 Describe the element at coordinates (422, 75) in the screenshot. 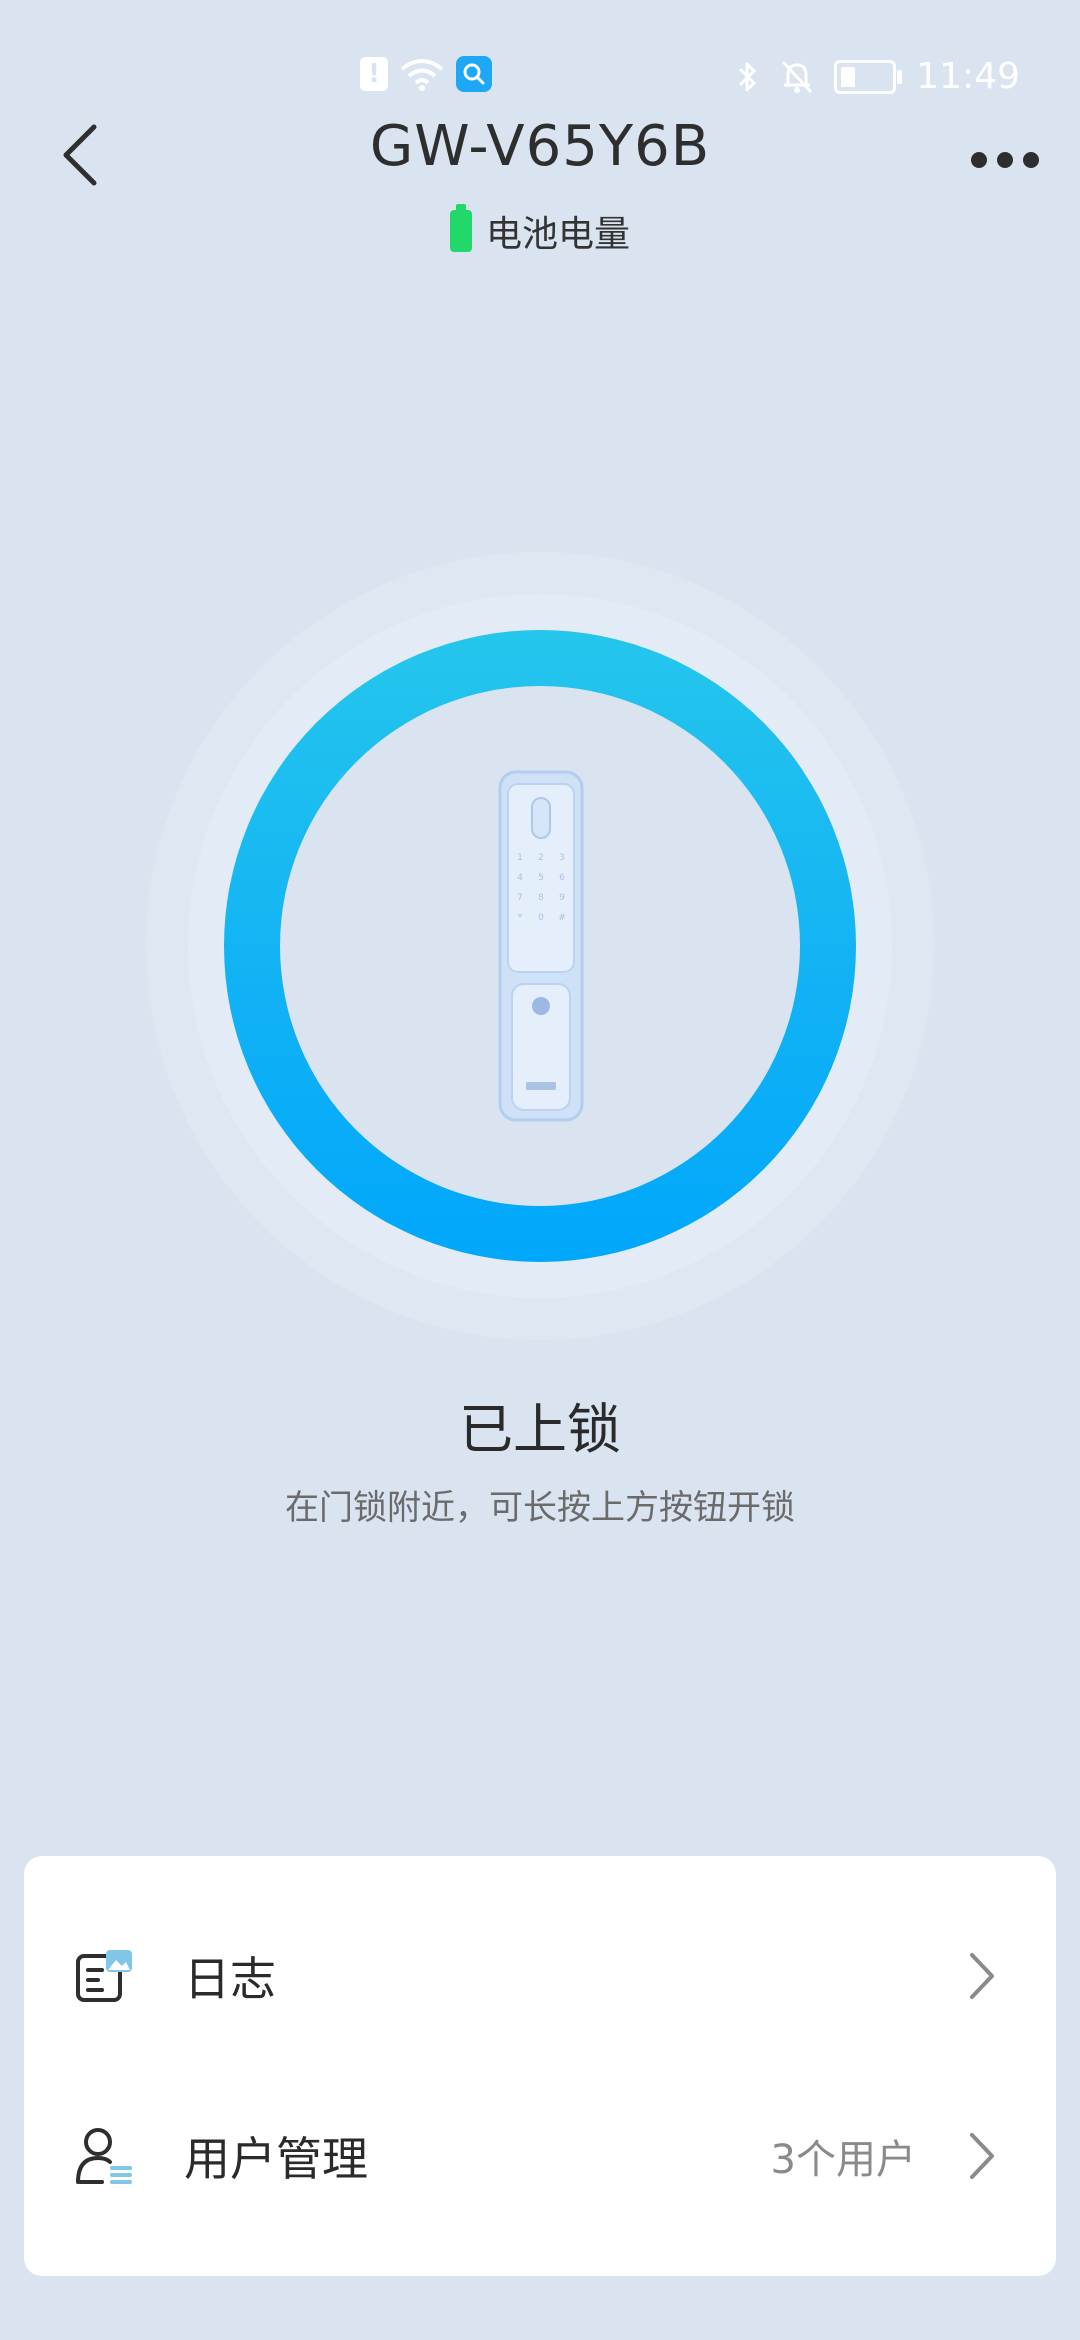

I see `wifi-icon` at that location.